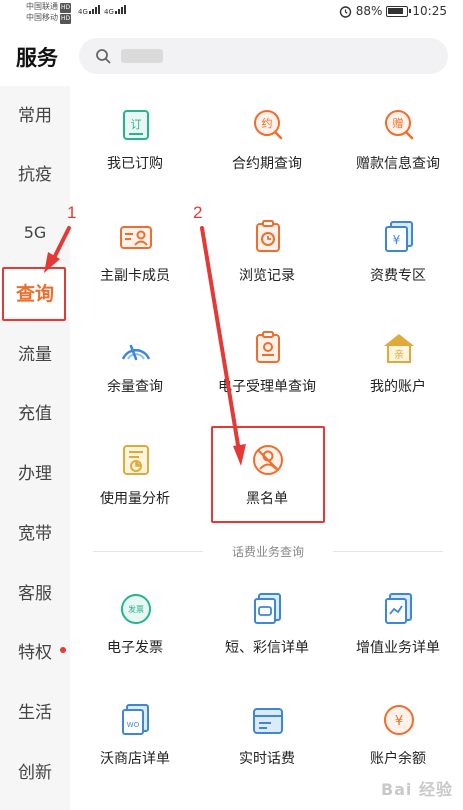 The width and height of the screenshot is (463, 810). I want to click on svg-text: 亲, so click(399, 354).